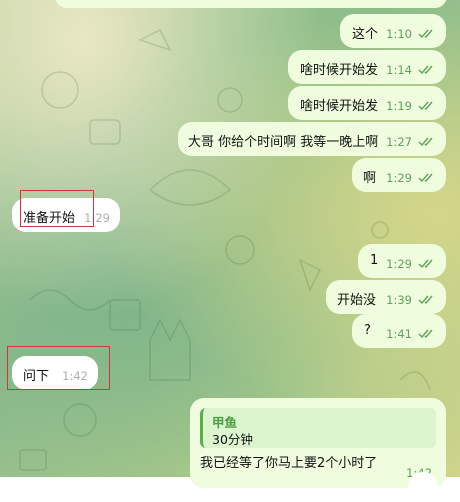  Describe the element at coordinates (357, 300) in the screenshot. I see `message-text: 开始没` at that location.